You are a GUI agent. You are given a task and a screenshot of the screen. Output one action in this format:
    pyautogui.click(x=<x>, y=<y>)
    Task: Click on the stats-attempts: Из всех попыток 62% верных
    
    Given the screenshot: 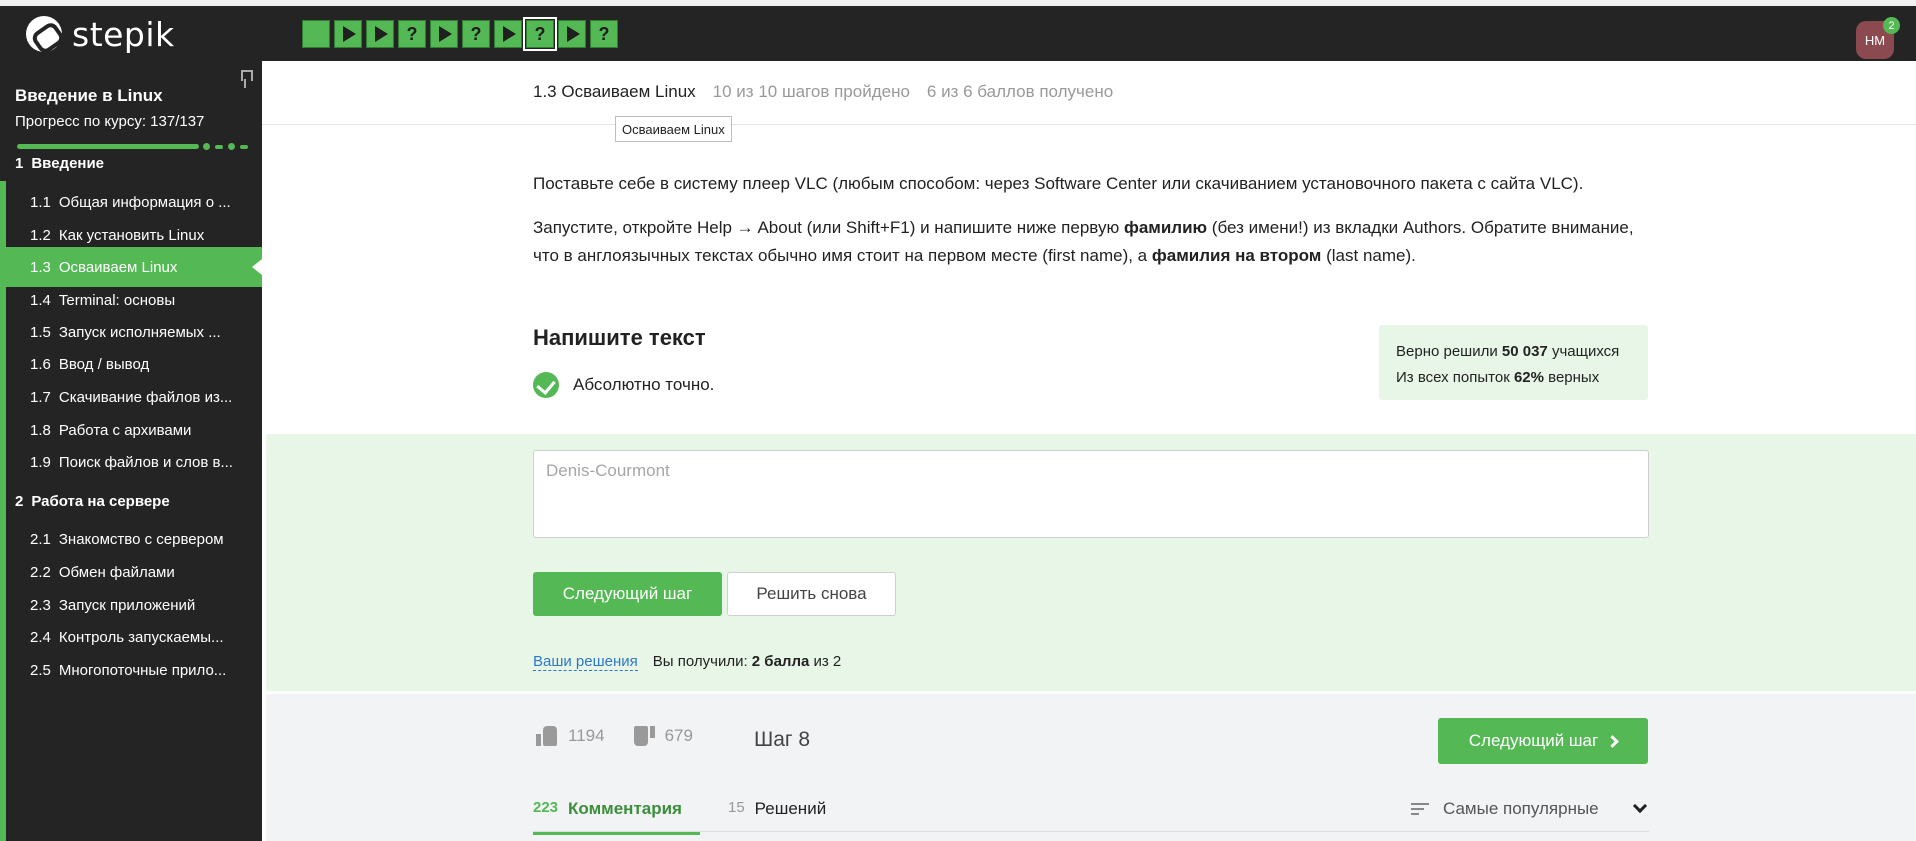 What is the action you would take?
    pyautogui.click(x=1498, y=377)
    